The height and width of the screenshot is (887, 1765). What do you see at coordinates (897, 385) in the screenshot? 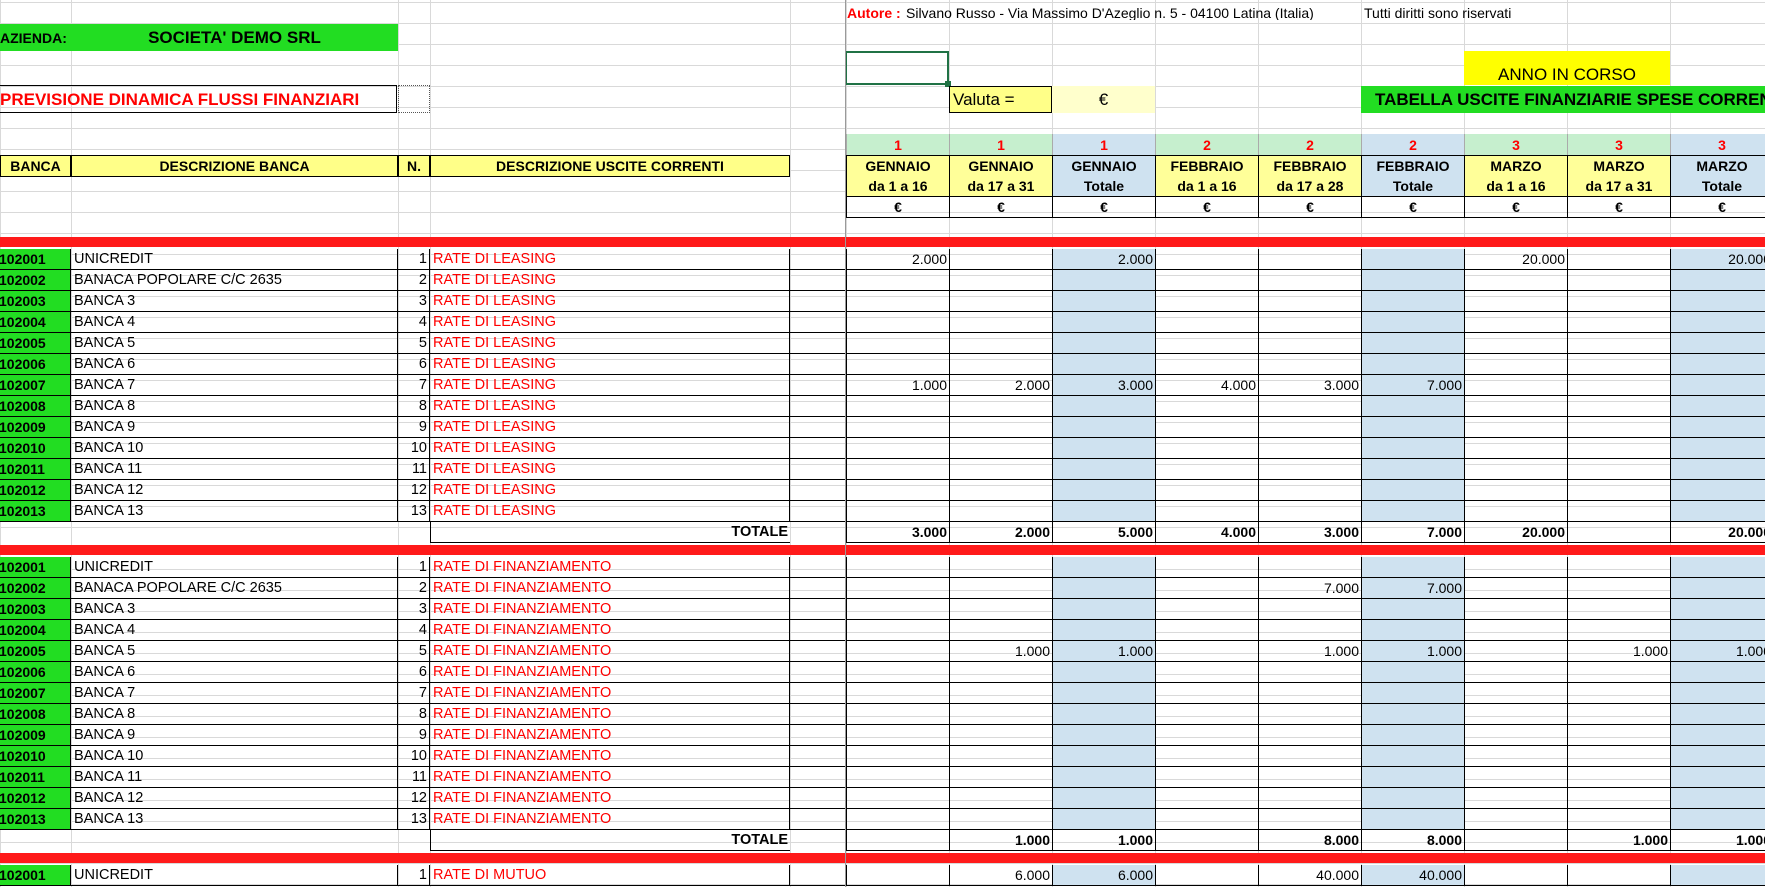
I see `value-cell: 1.000` at bounding box center [897, 385].